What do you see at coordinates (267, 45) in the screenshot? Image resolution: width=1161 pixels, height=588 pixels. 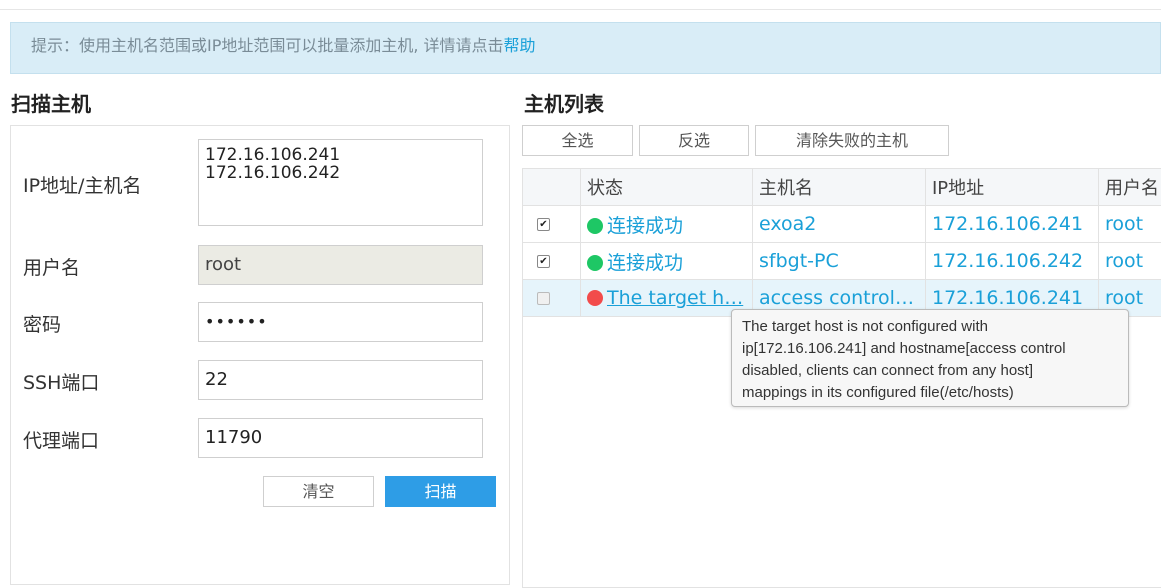 I see `tip-text: 提示：使用主机名范围或IP地址范围可以批量添加主机, 详情请点击` at bounding box center [267, 45].